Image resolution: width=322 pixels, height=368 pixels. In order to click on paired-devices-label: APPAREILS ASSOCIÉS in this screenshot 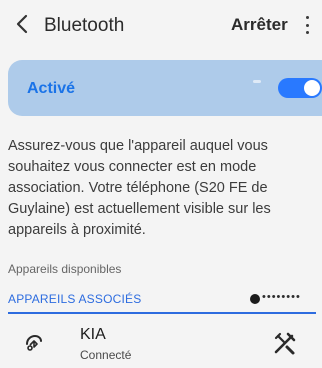, I will do `click(75, 299)`.